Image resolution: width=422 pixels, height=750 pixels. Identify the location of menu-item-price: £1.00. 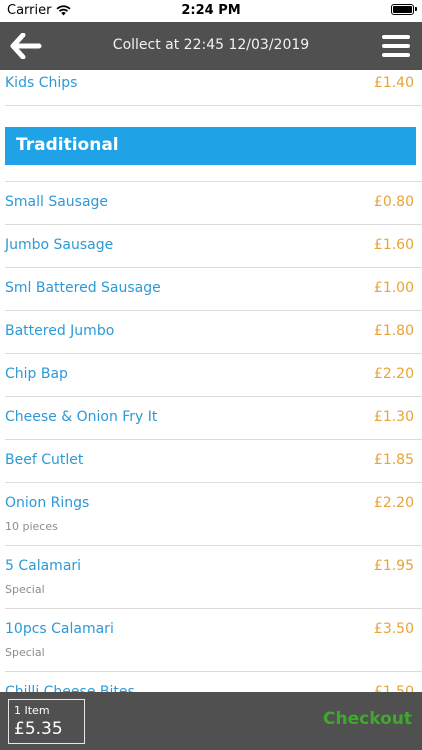
(393, 288).